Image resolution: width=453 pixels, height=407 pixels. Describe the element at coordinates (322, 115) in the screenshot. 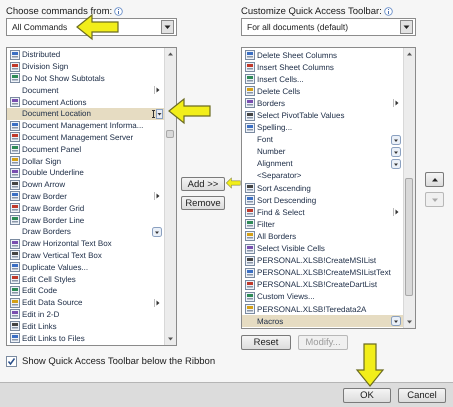

I see `command-item: Select PivotTable Values` at that location.